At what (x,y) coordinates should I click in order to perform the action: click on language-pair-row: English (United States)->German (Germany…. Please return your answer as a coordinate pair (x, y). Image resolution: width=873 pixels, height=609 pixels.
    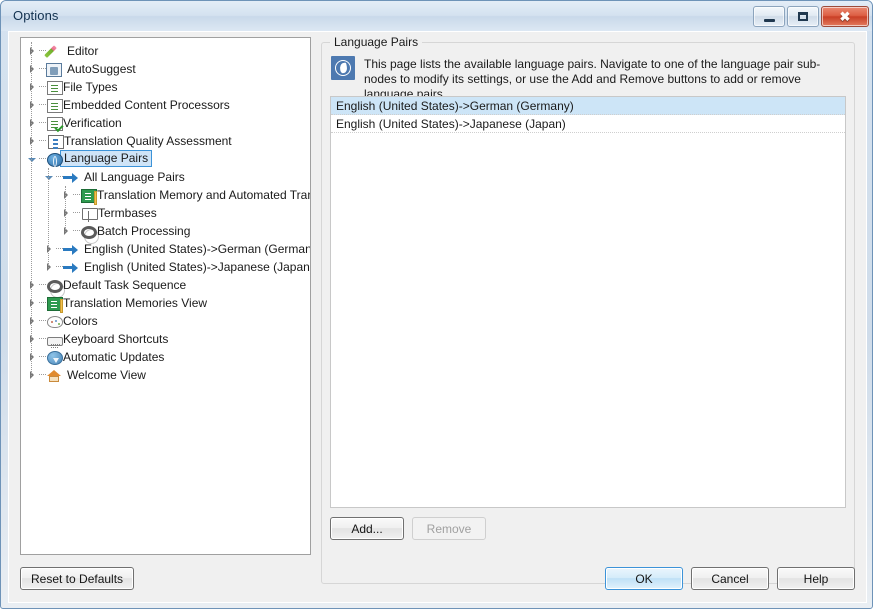
    Looking at the image, I should click on (588, 106).